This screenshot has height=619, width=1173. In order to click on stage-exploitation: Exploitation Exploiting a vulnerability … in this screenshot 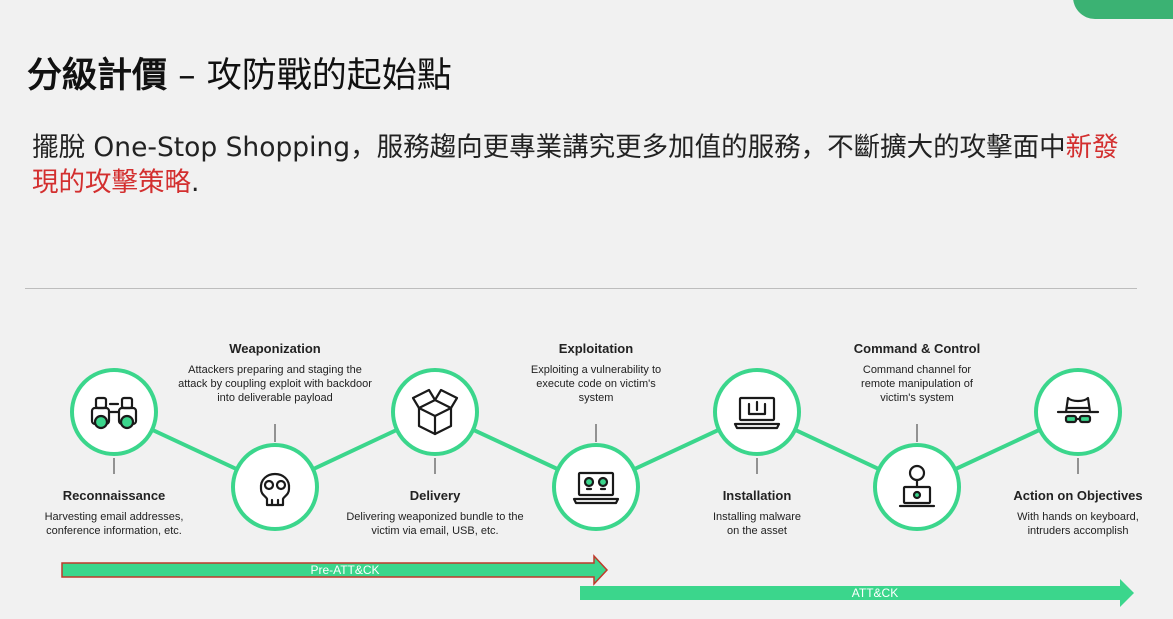, I will do `click(596, 373)`.